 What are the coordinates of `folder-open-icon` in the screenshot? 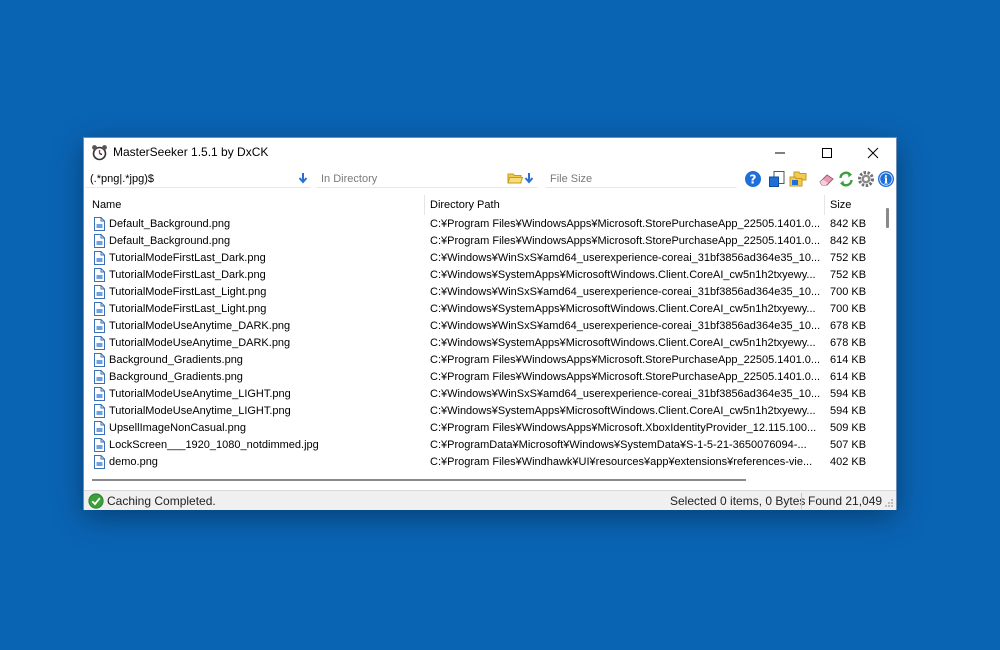 It's located at (515, 178).